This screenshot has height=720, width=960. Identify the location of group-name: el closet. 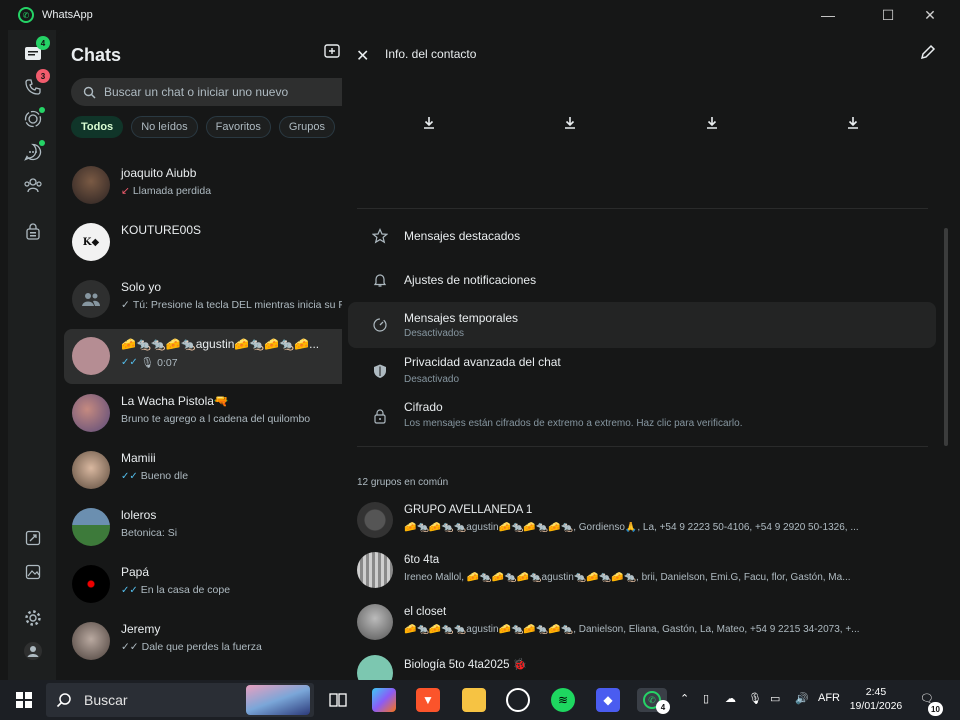
(425, 612).